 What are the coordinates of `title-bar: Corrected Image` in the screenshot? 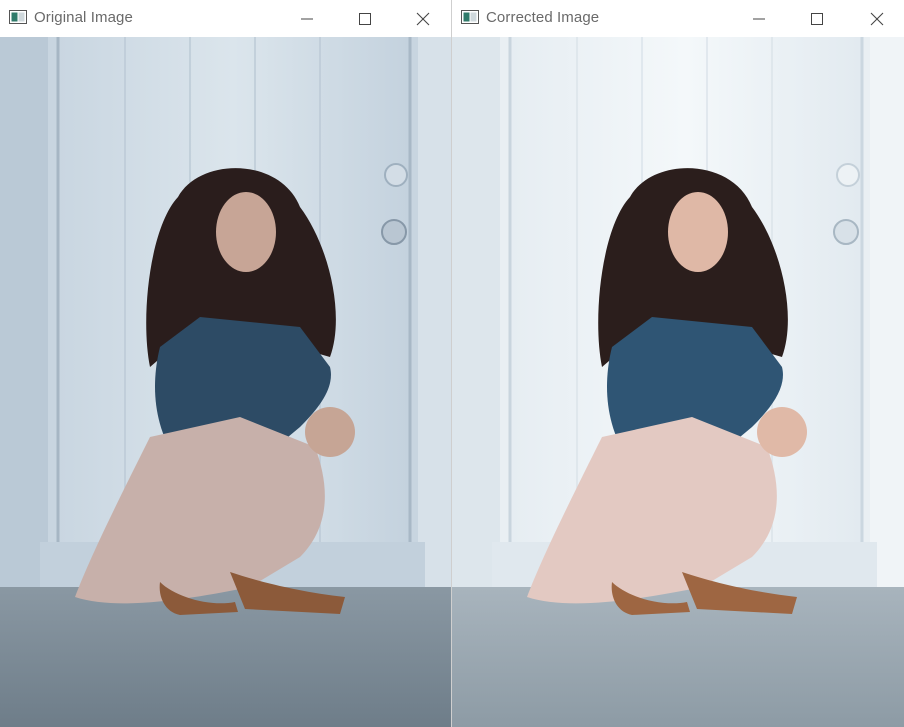 It's located at (678, 18).